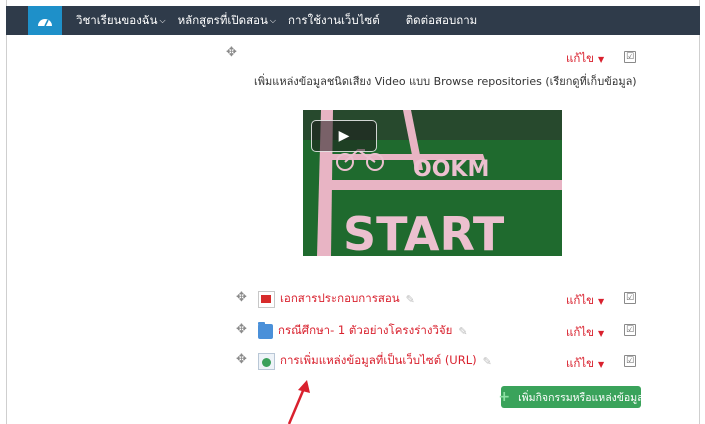 This screenshot has height=424, width=705. What do you see at coordinates (266, 361) in the screenshot?
I see `url-icon` at bounding box center [266, 361].